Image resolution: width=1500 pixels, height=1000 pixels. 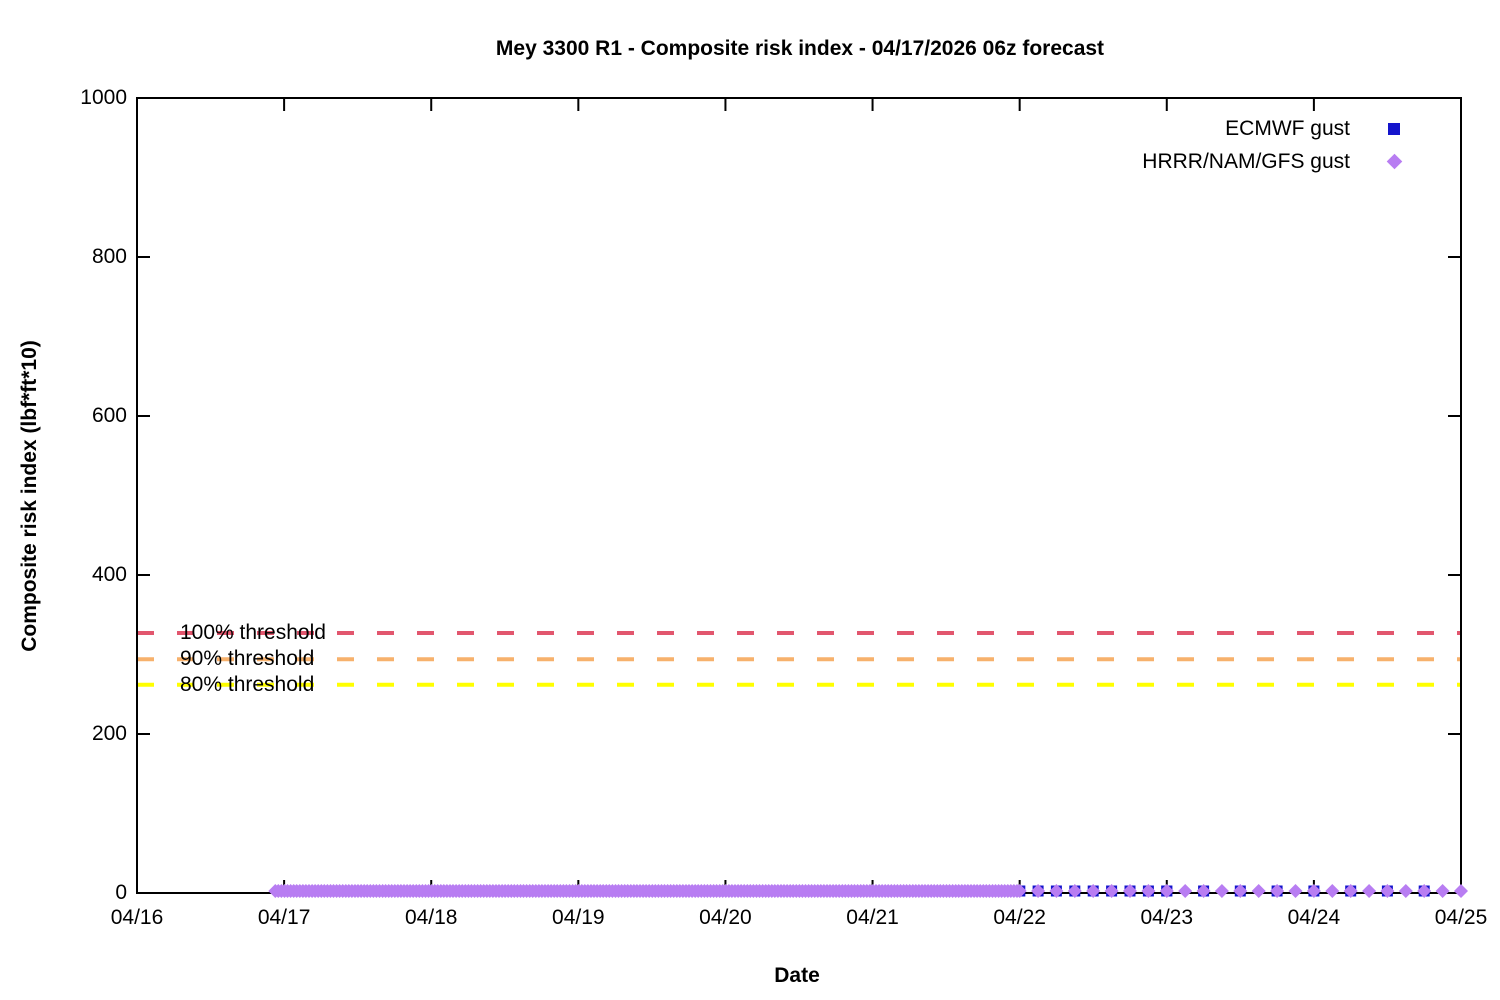 I want to click on threshold-lines, so click(x=799, y=659).